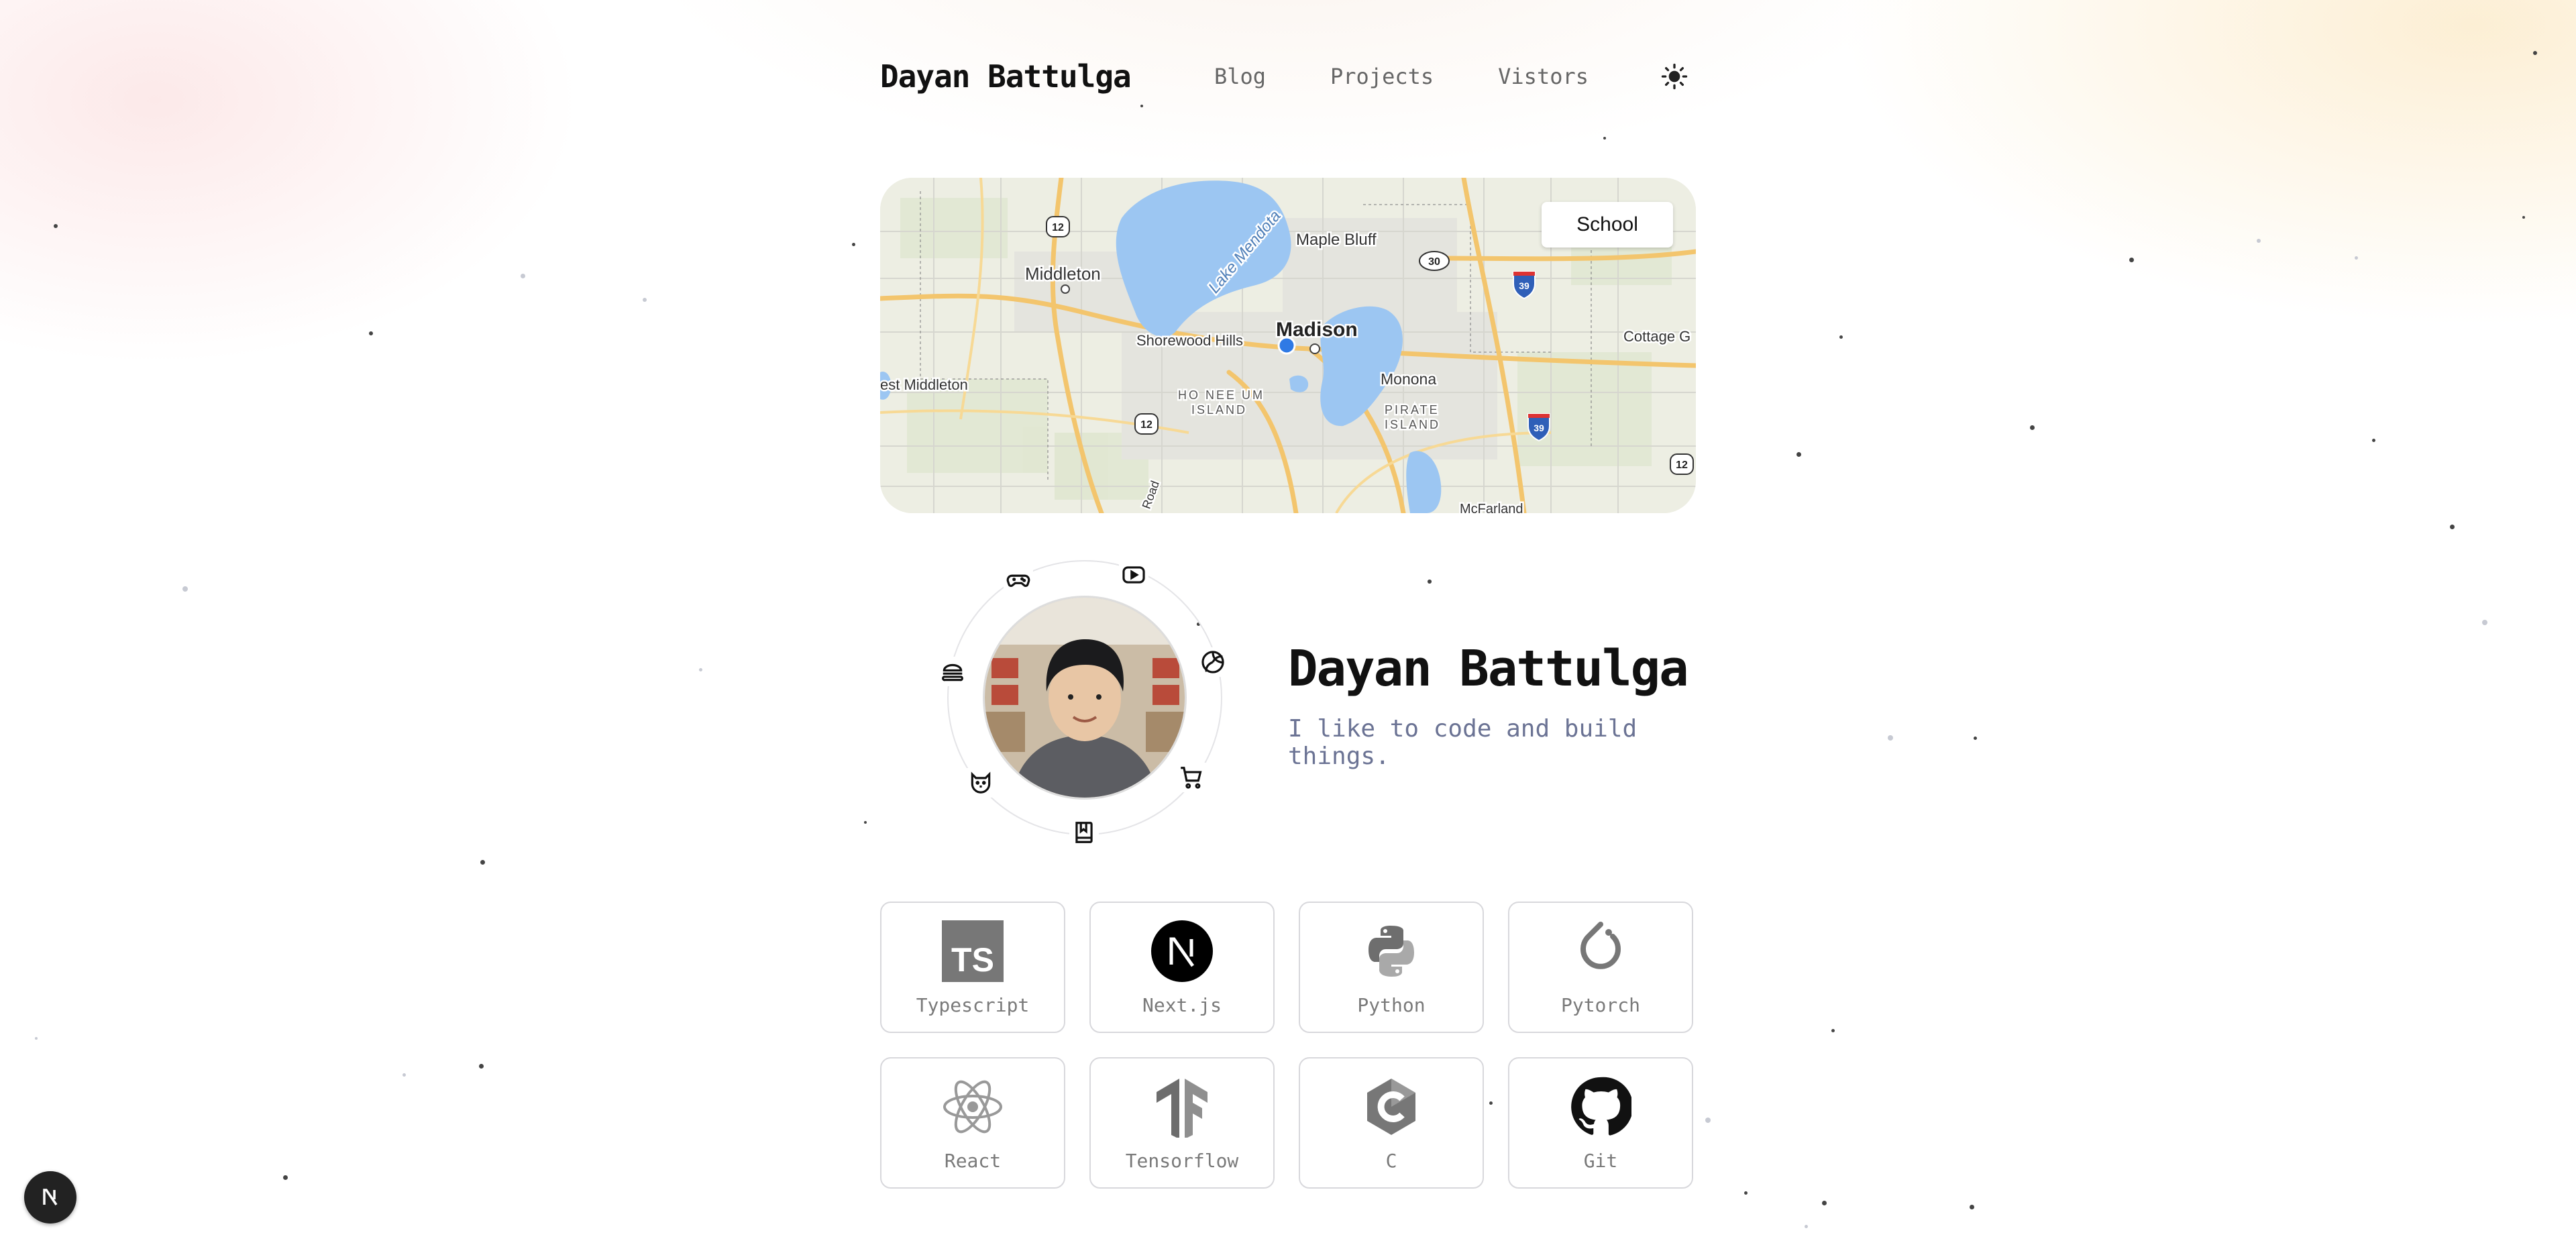  I want to click on tensorflow-icon, so click(1182, 1108).